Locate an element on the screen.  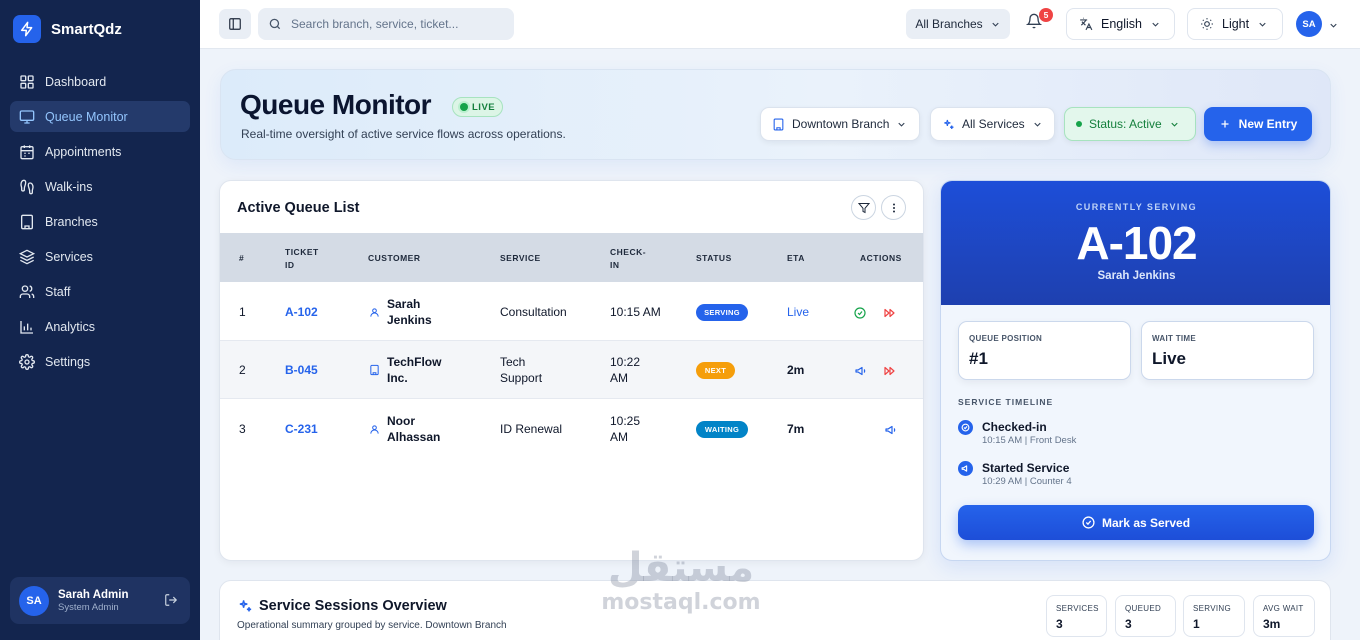
col-checkin-line1: CHECK- is located at coordinates (628, 252).